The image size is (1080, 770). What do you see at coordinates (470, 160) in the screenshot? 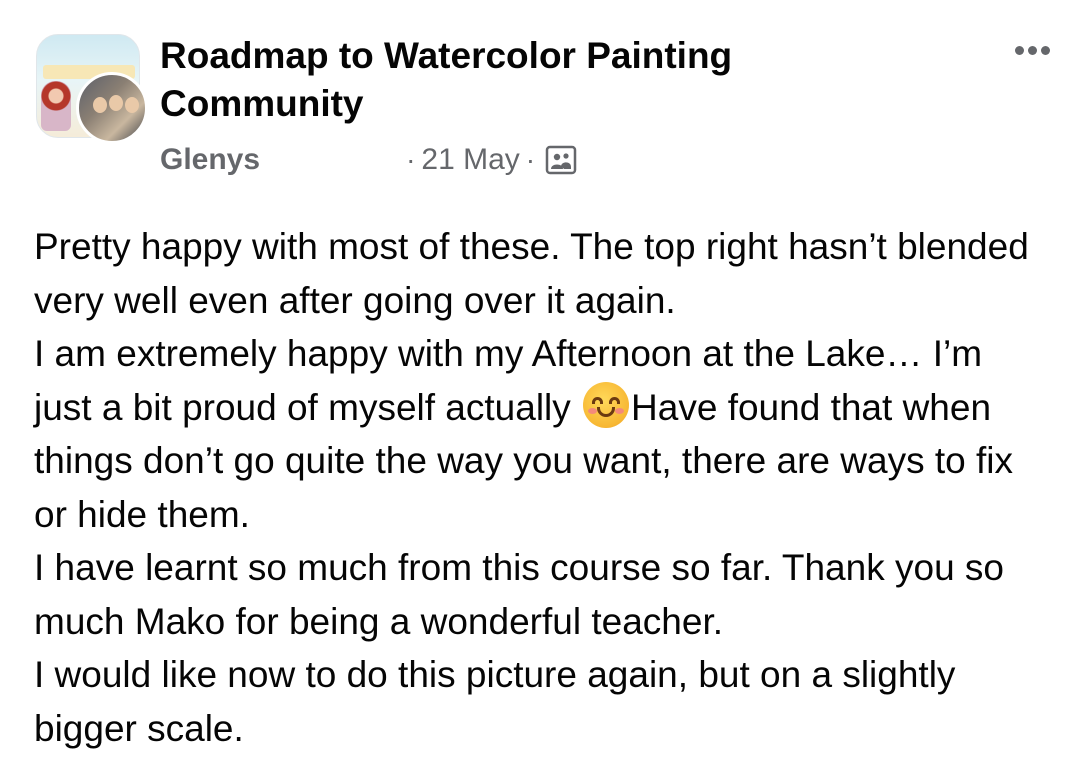
I see `post-date: 21 May` at bounding box center [470, 160].